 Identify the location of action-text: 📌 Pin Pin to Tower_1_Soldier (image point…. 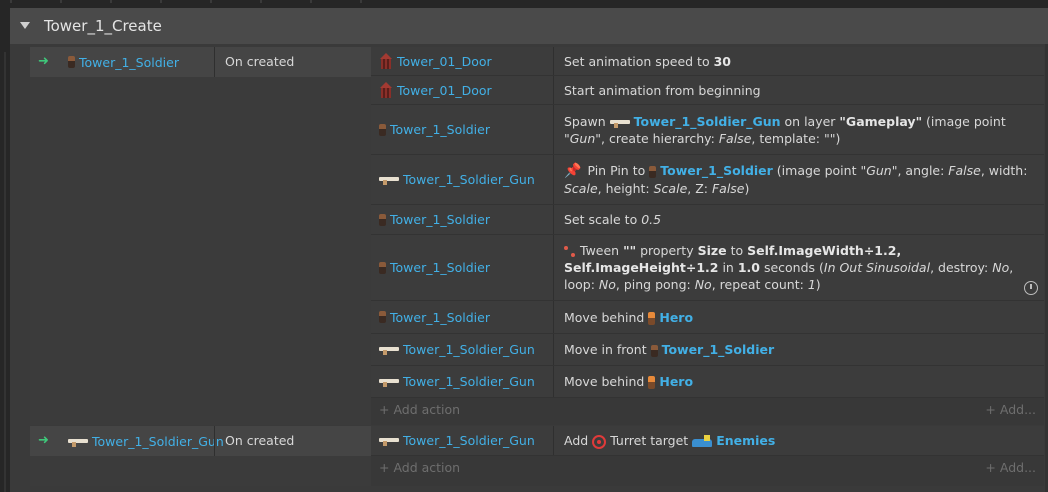
(799, 179).